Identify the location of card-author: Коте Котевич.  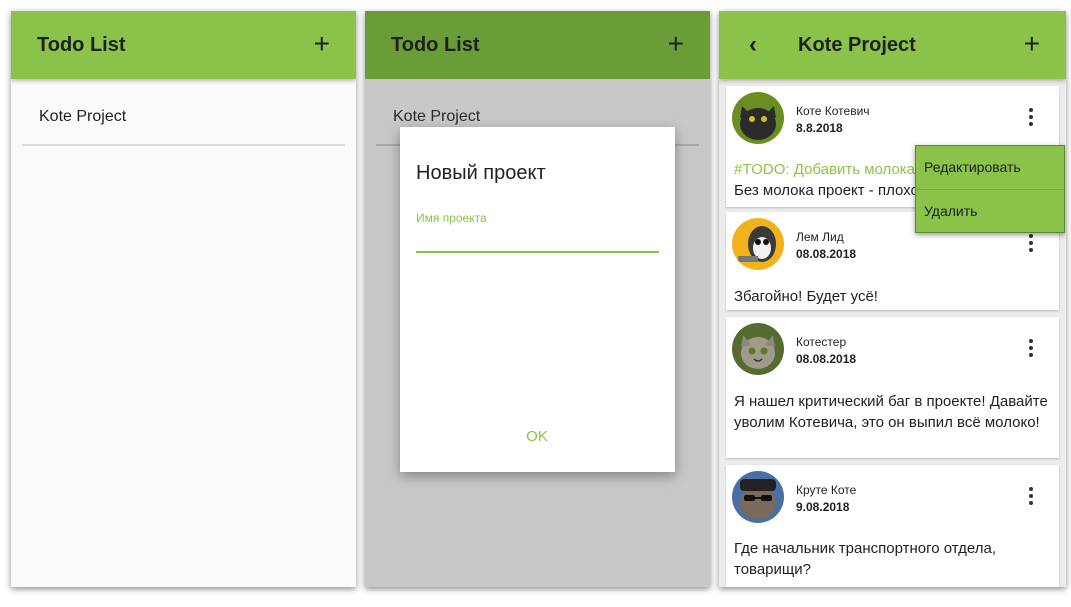
(833, 111).